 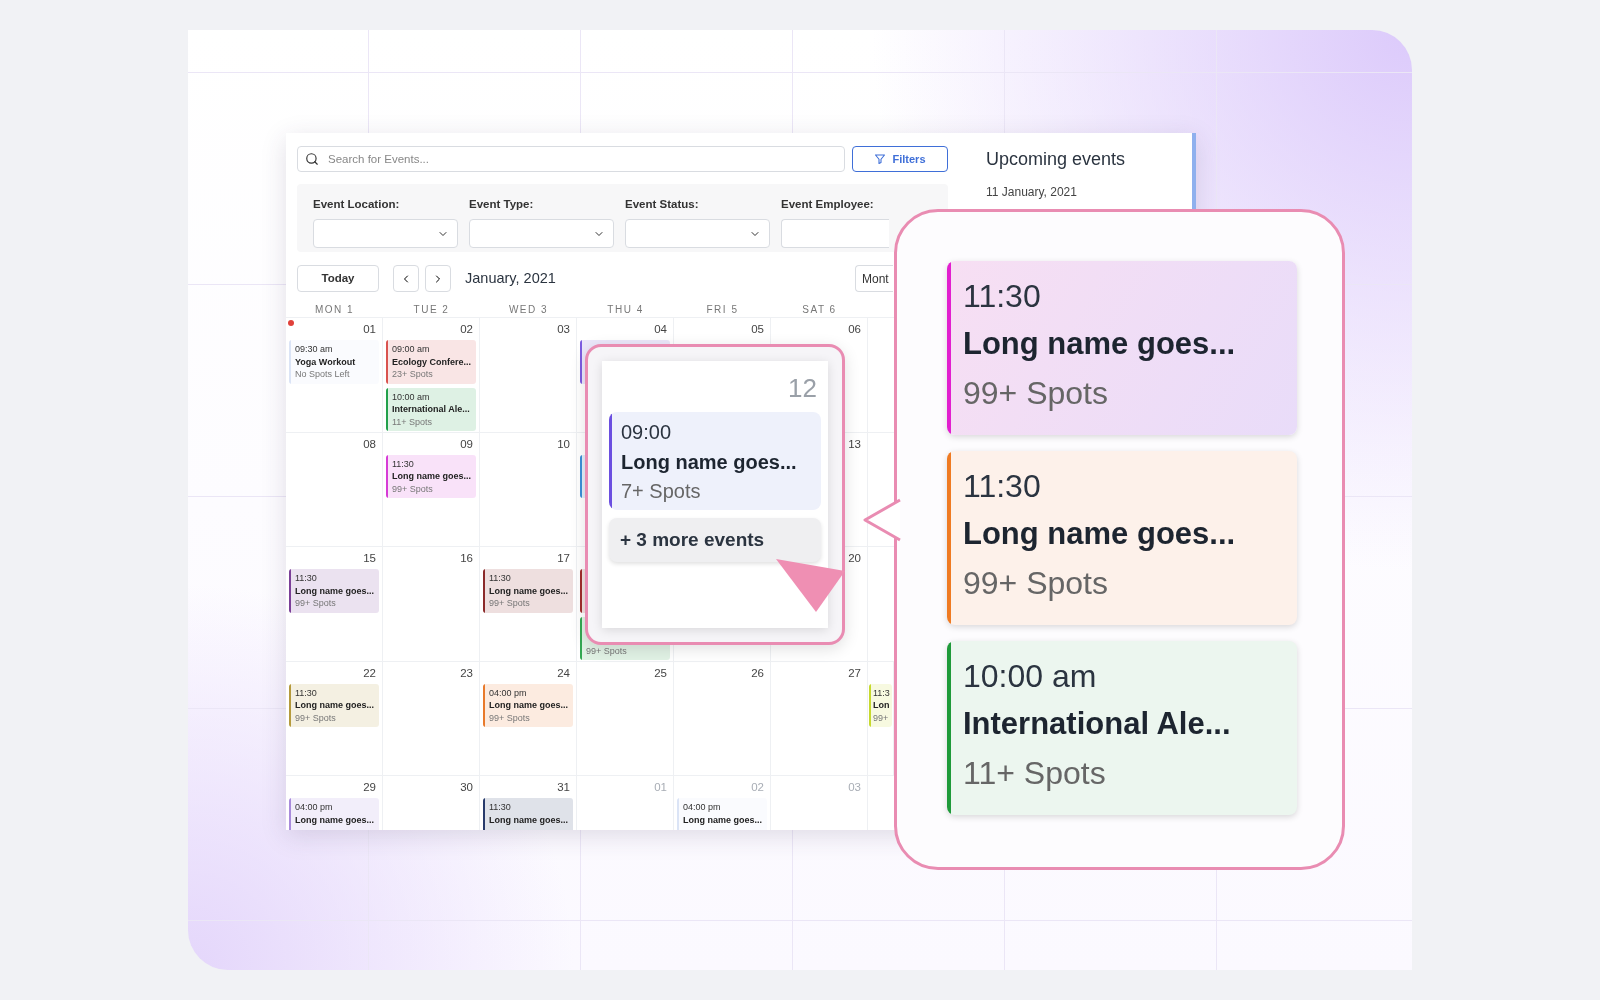 I want to click on date-number: 31, so click(x=563, y=787).